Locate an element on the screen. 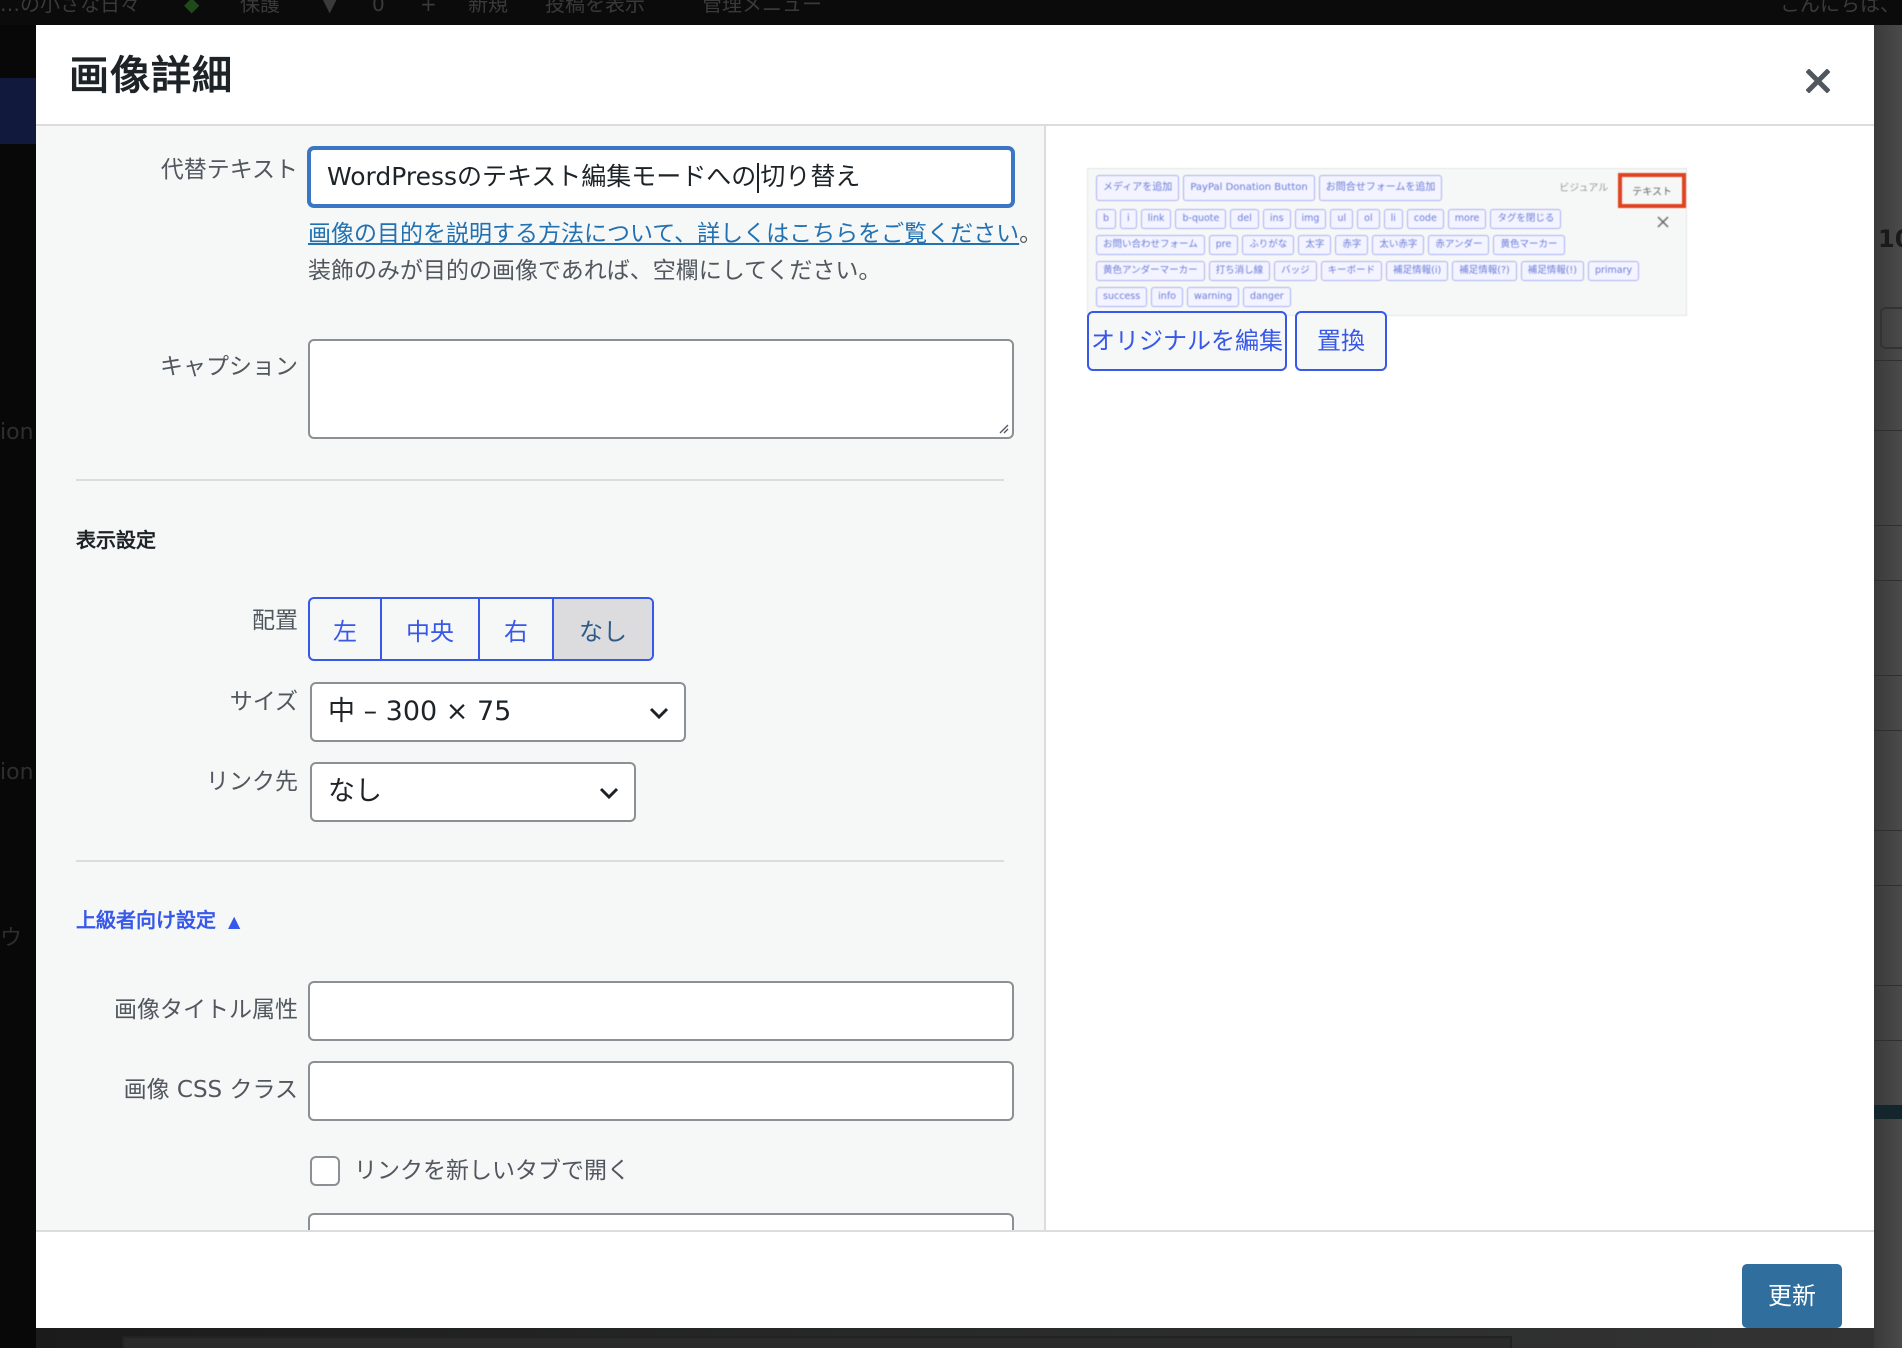  update-button: 更新 is located at coordinates (1792, 1296).